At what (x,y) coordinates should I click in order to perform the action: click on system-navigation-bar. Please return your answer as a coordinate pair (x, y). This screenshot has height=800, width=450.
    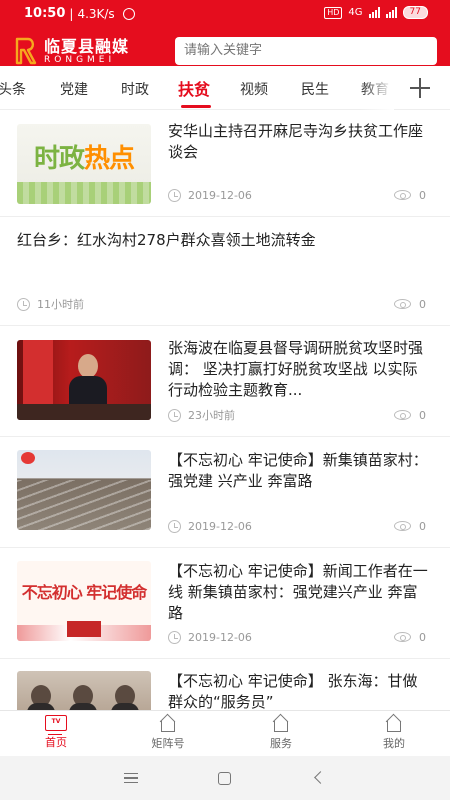
    Looking at the image, I should click on (225, 778).